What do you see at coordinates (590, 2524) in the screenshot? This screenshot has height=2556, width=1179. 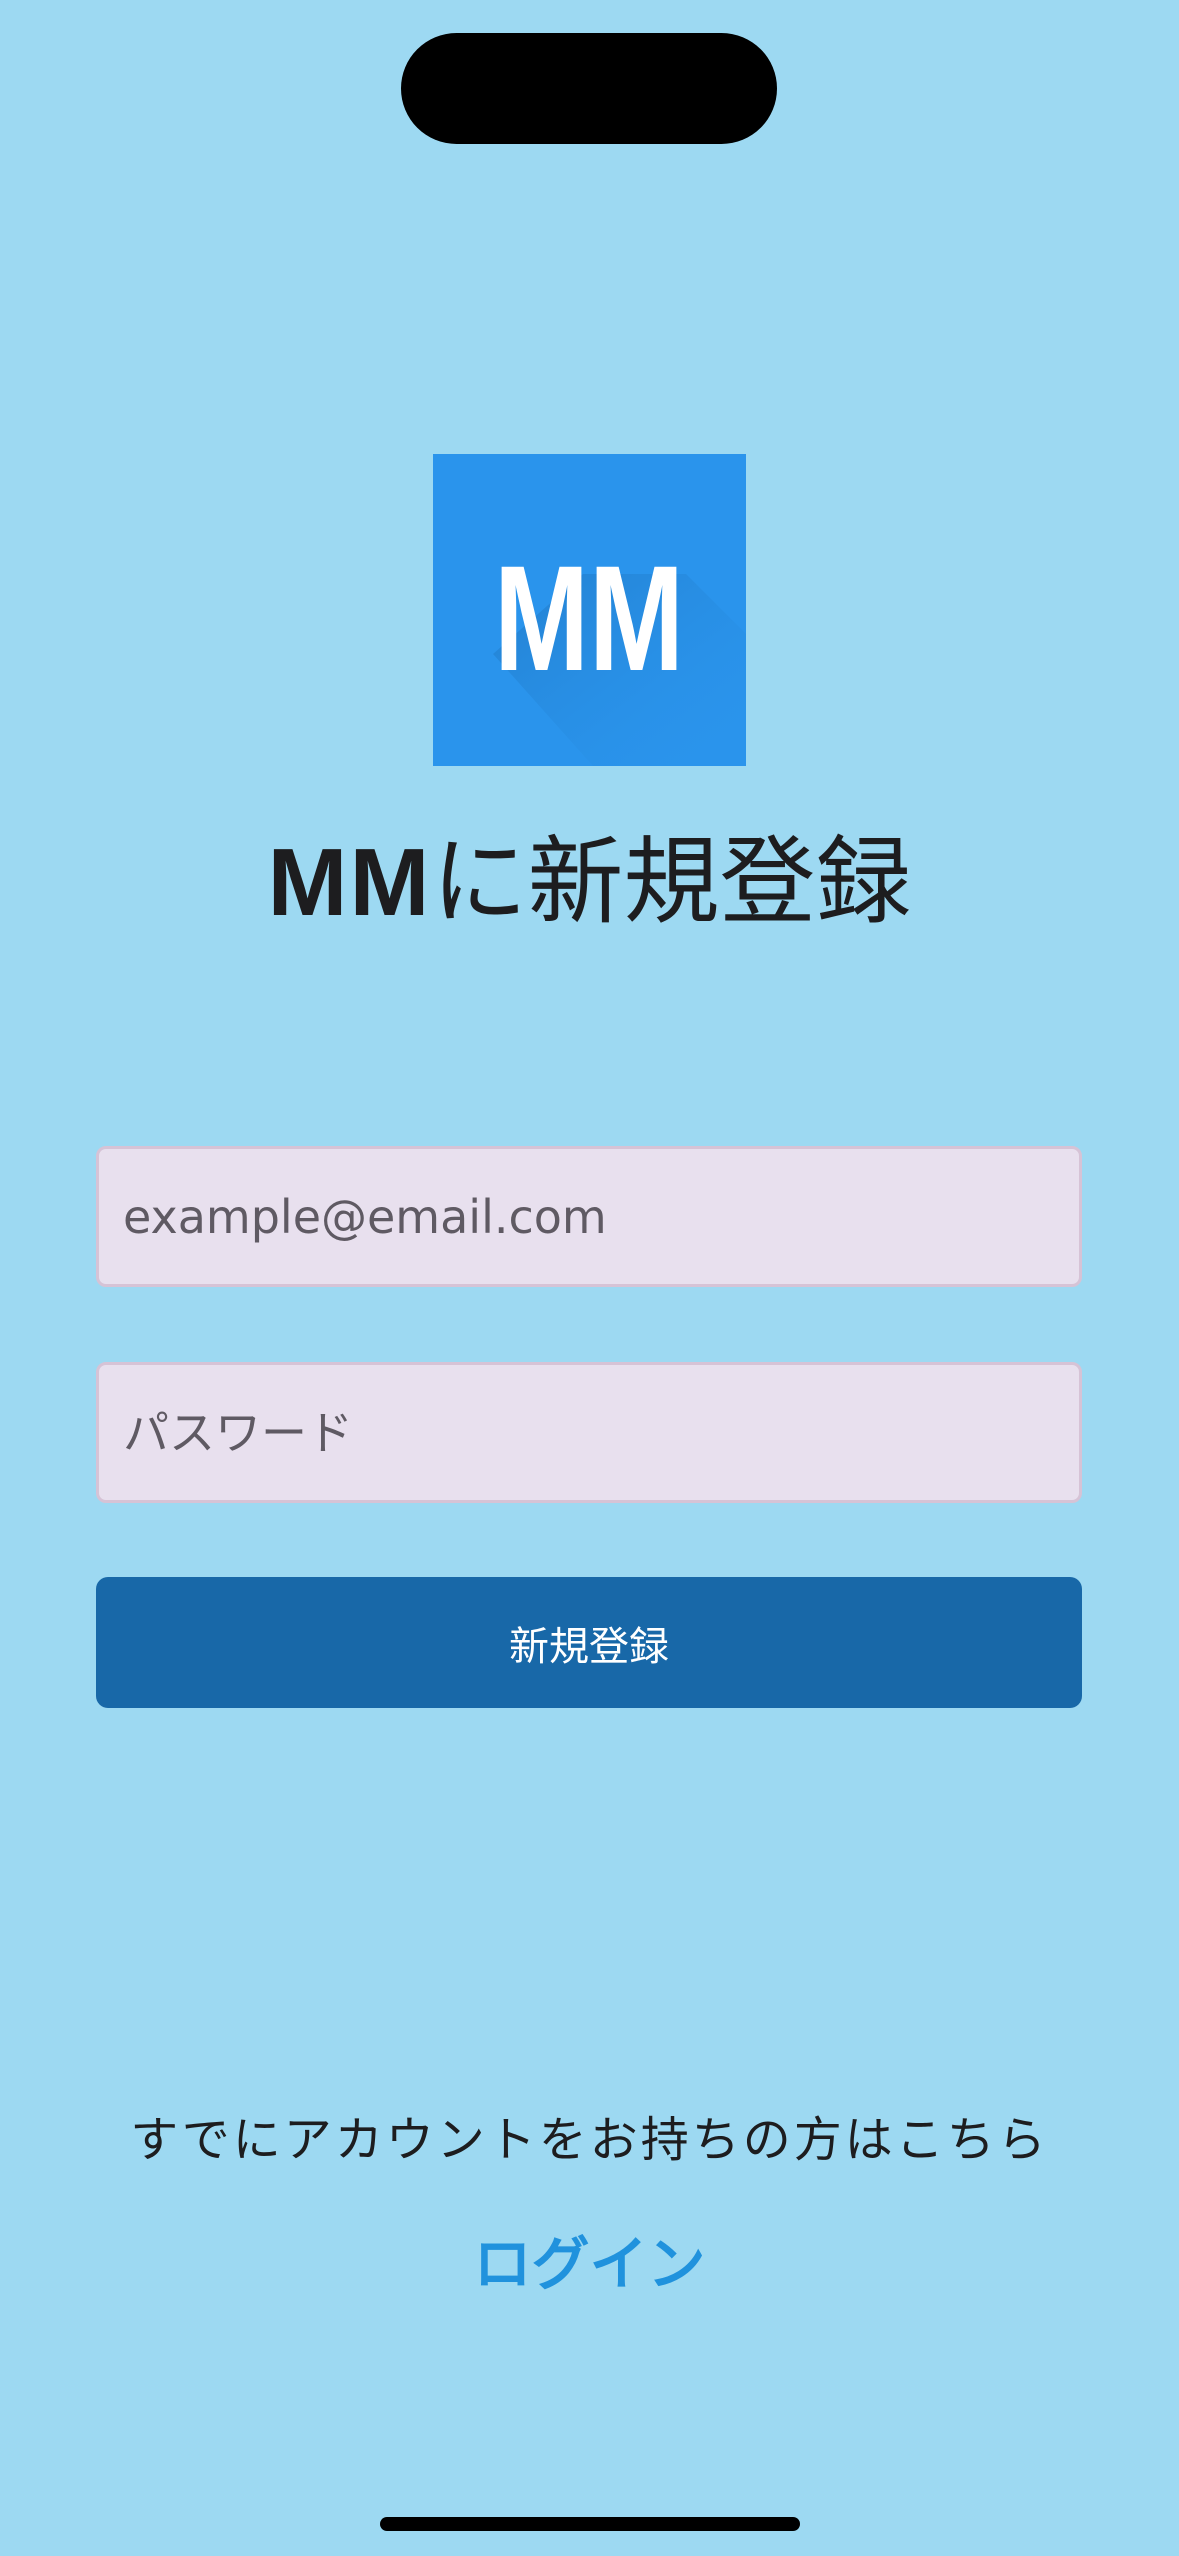 I see `home-indicator` at bounding box center [590, 2524].